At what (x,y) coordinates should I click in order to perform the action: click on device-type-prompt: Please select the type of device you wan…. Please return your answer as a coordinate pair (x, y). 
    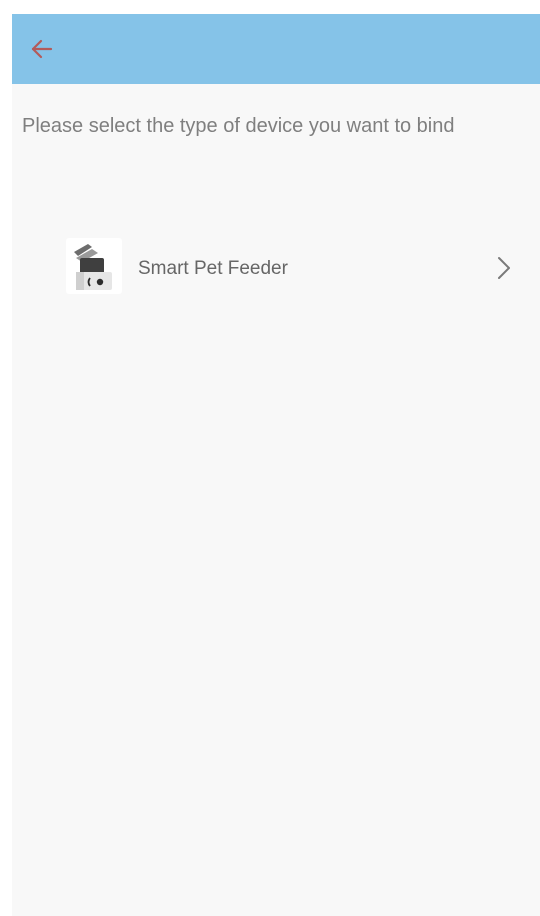
    Looking at the image, I should click on (238, 126).